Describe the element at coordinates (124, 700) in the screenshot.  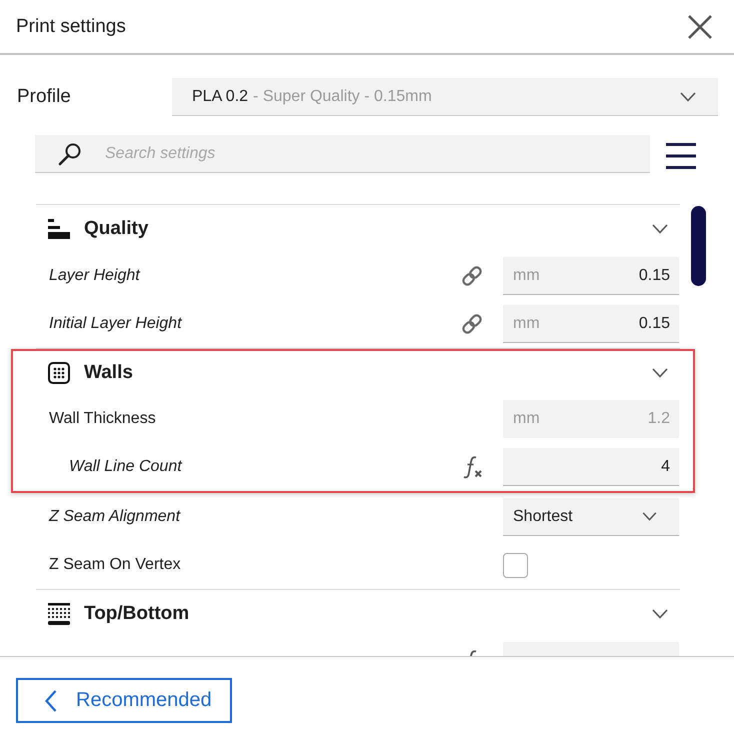
I see `recommended-button: Recommended` at that location.